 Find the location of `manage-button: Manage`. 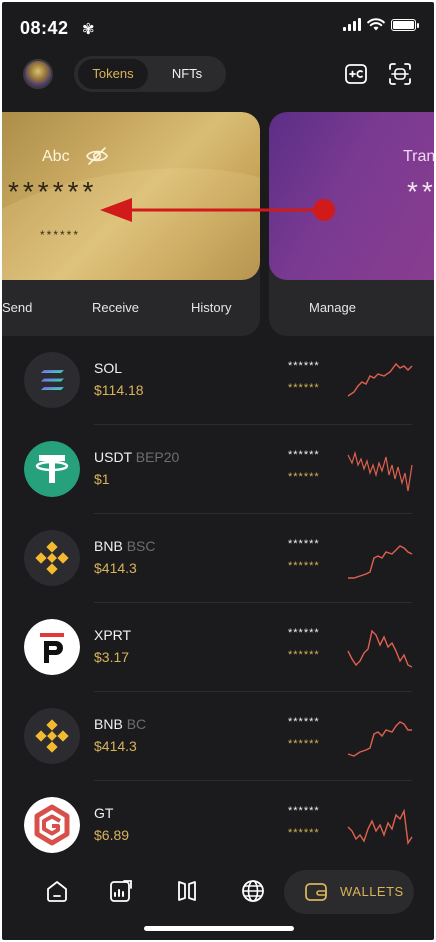

manage-button: Manage is located at coordinates (332, 307).